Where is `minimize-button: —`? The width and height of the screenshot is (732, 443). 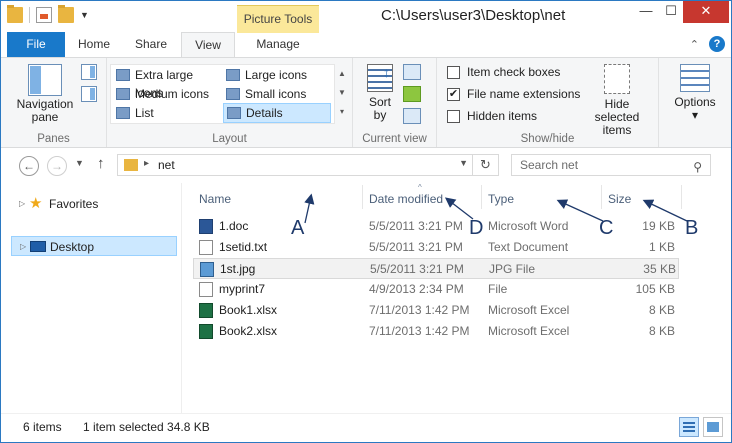 minimize-button: — is located at coordinates (646, 12).